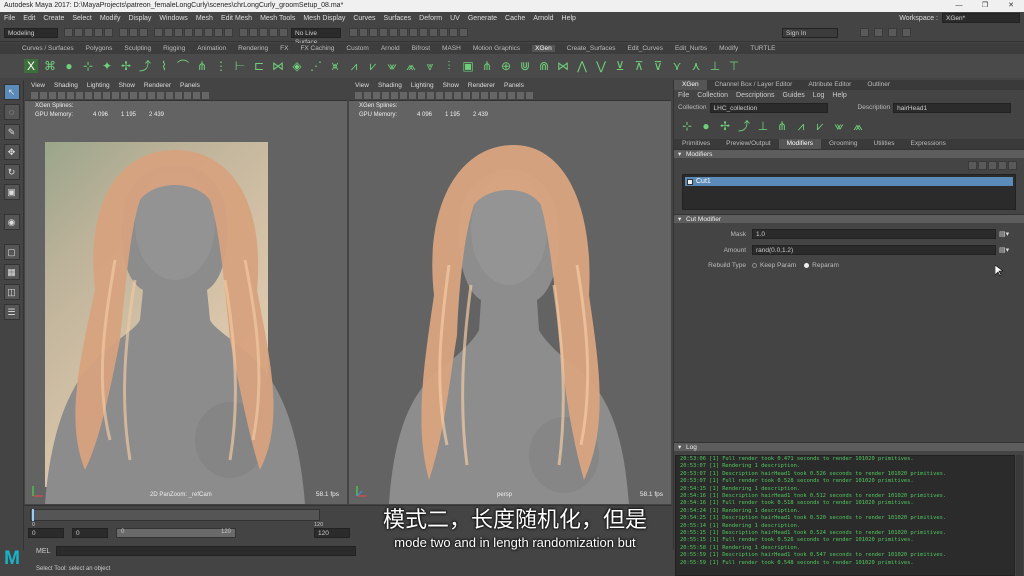 The height and width of the screenshot is (576, 1024). I want to click on xgen-guide-cvs-icon: ⋮, so click(221, 66).